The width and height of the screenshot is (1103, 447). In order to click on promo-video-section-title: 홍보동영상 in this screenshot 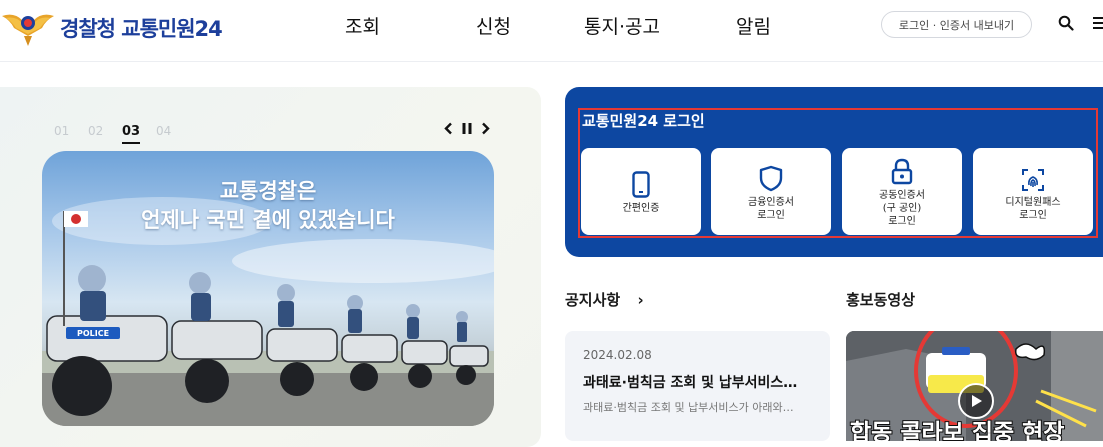, I will do `click(881, 300)`.